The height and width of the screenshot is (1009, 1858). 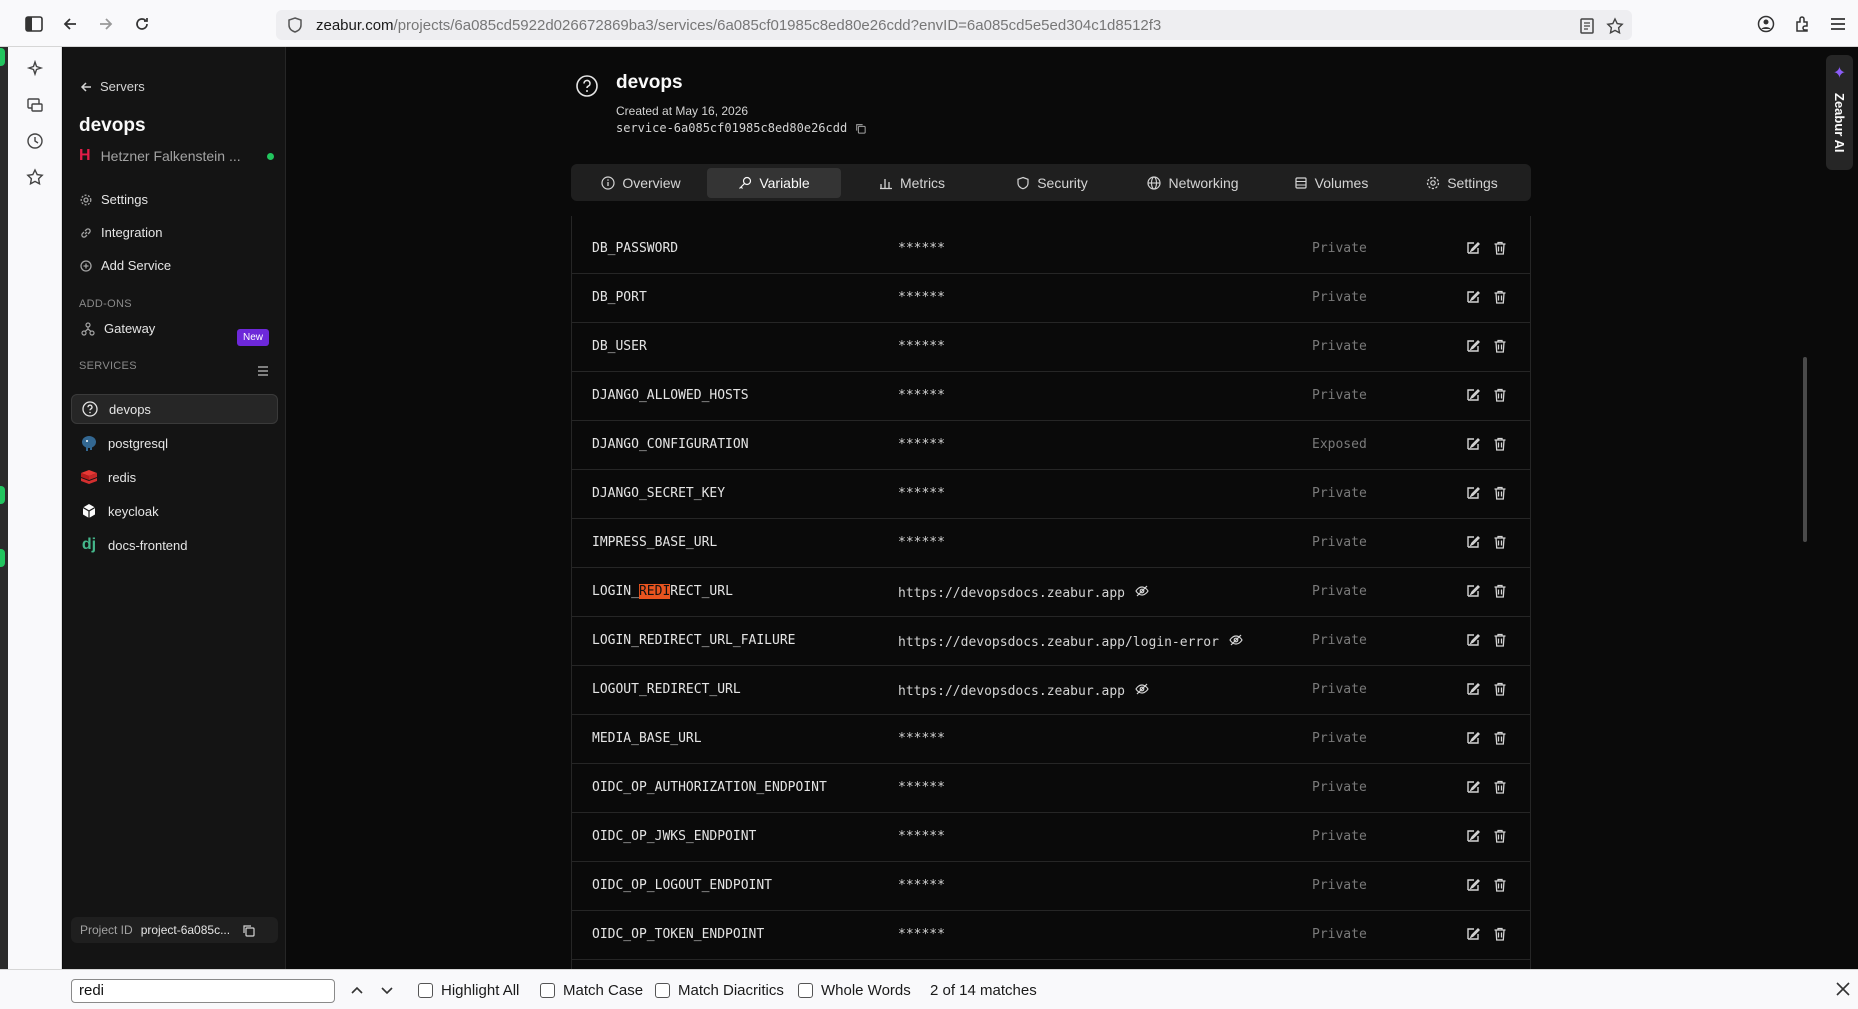 I want to click on history-icon, so click(x=35, y=141).